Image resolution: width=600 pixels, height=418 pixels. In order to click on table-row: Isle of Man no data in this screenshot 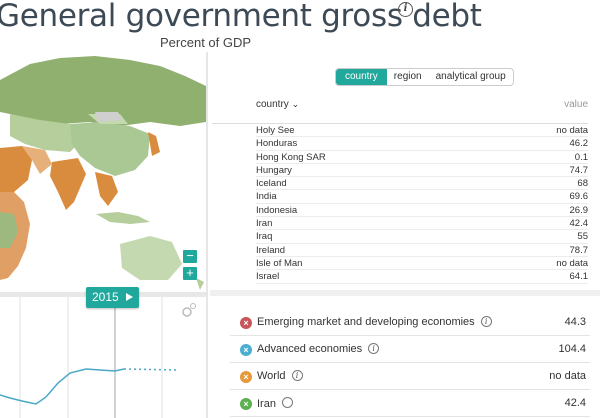, I will do `click(422, 264)`.